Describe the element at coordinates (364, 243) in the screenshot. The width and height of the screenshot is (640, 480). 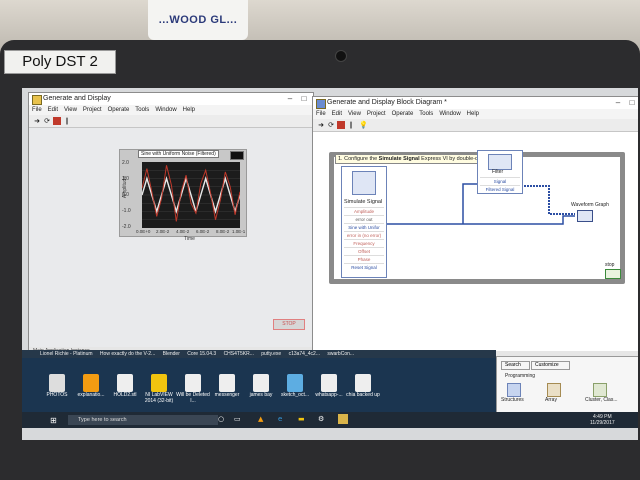
I see `terminal-frequency: Frequency` at that location.